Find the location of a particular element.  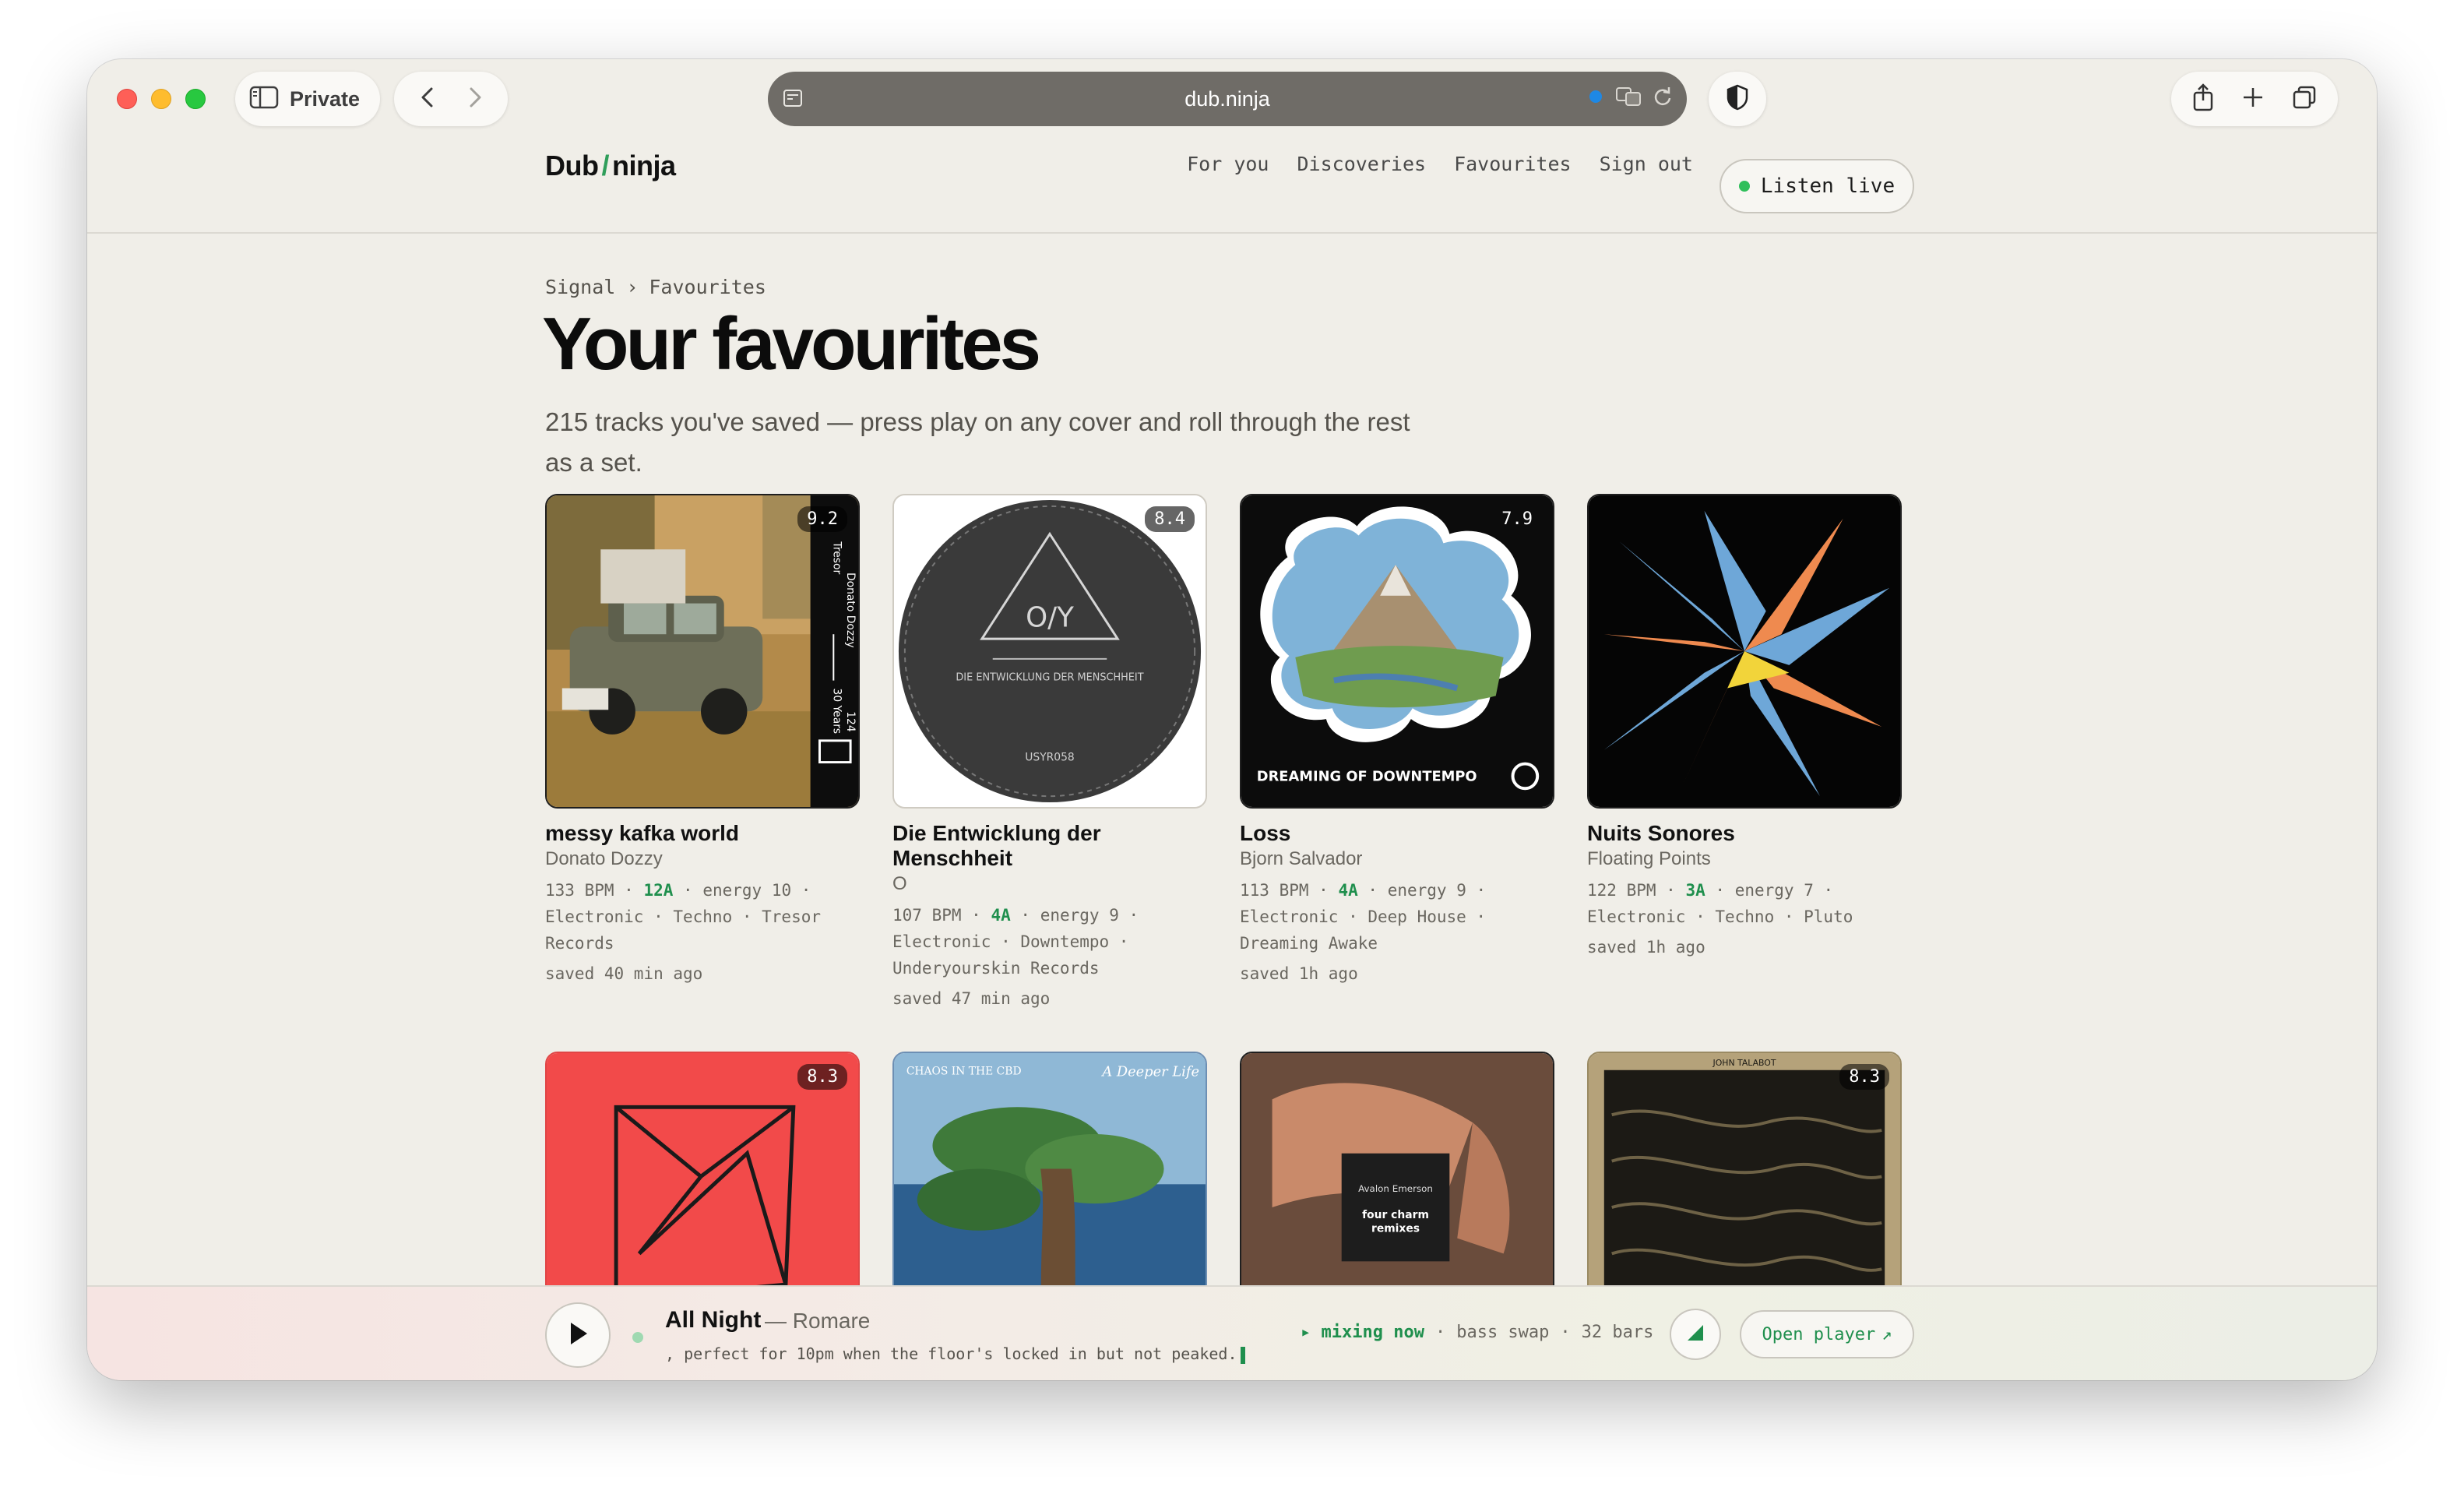

cover-art-starburst is located at coordinates (1744, 651).